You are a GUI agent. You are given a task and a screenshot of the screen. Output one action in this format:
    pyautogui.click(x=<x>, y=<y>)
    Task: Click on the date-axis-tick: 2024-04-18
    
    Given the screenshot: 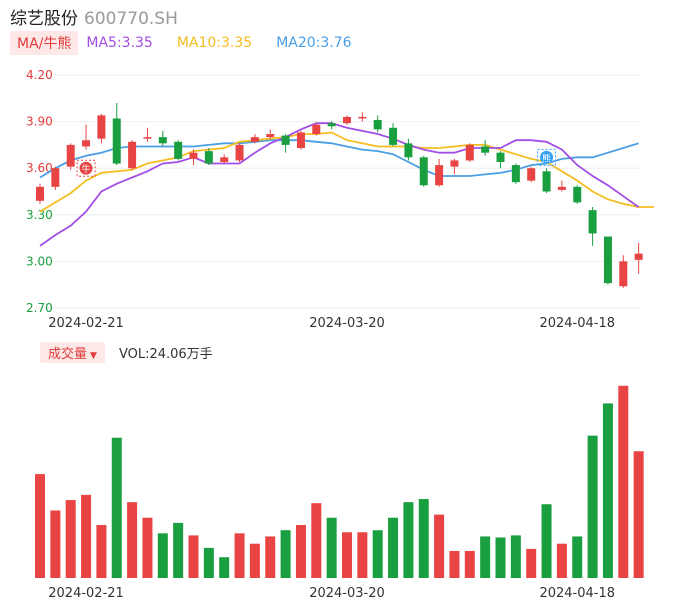 What is the action you would take?
    pyautogui.click(x=577, y=323)
    